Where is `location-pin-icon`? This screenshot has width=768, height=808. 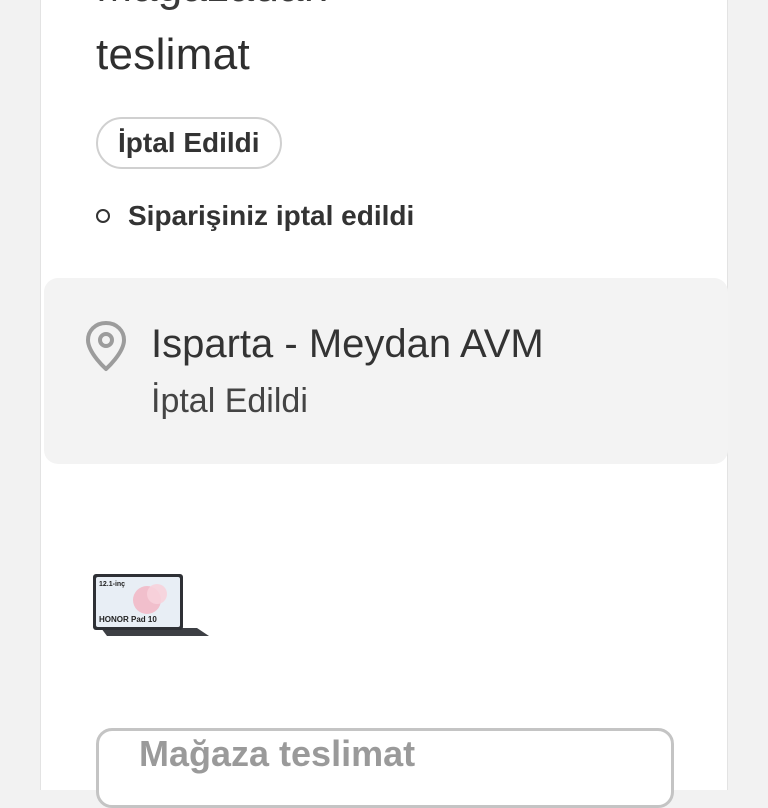
location-pin-icon is located at coordinates (106, 346).